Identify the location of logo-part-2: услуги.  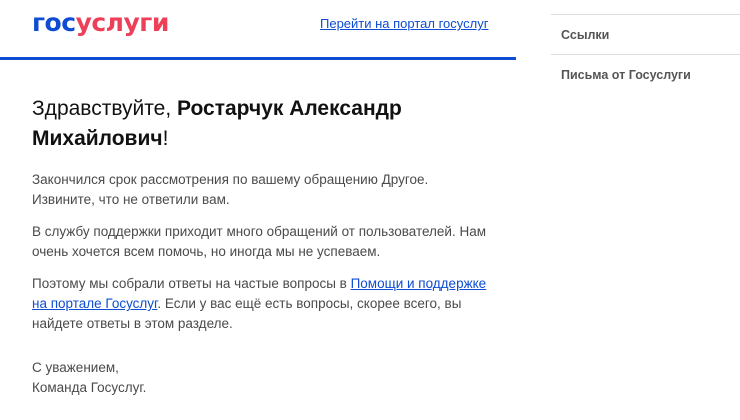
(122, 22).